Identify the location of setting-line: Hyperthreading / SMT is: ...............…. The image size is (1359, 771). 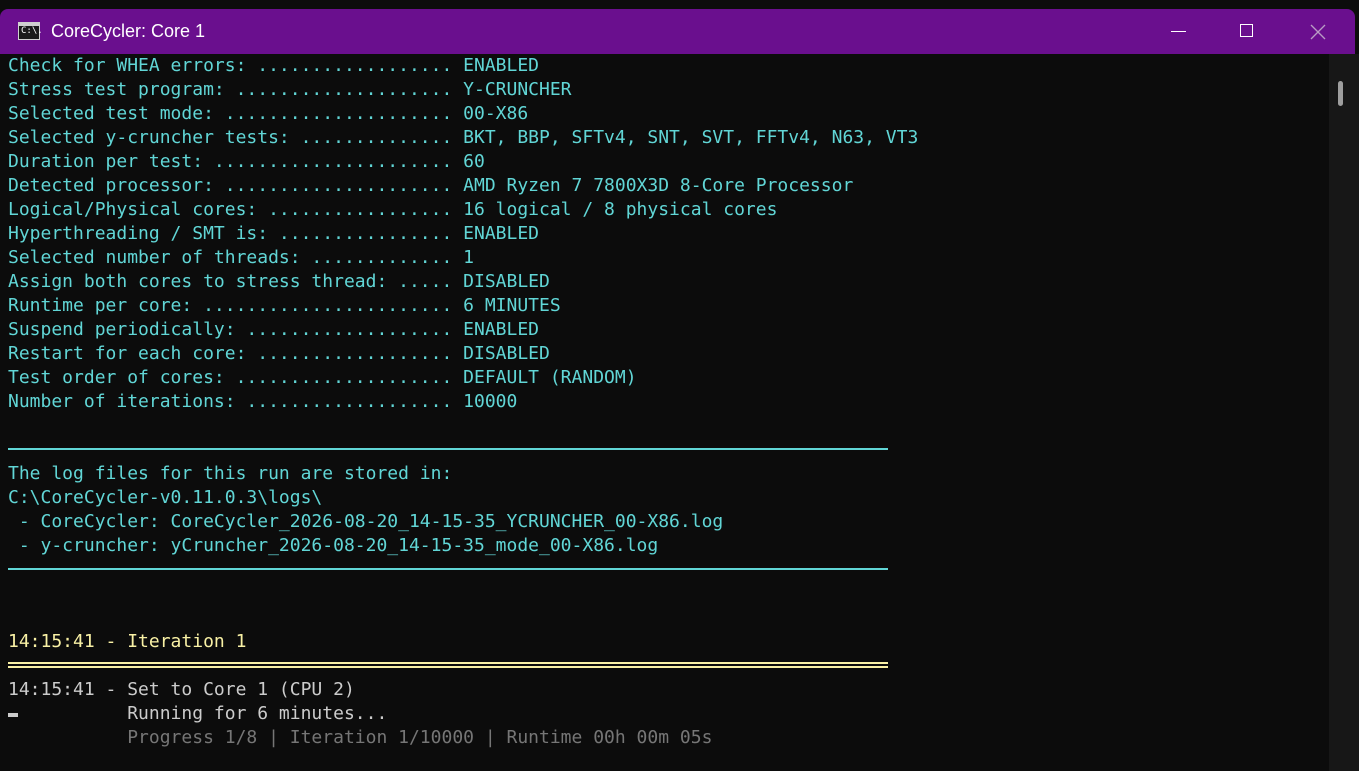
(274, 233).